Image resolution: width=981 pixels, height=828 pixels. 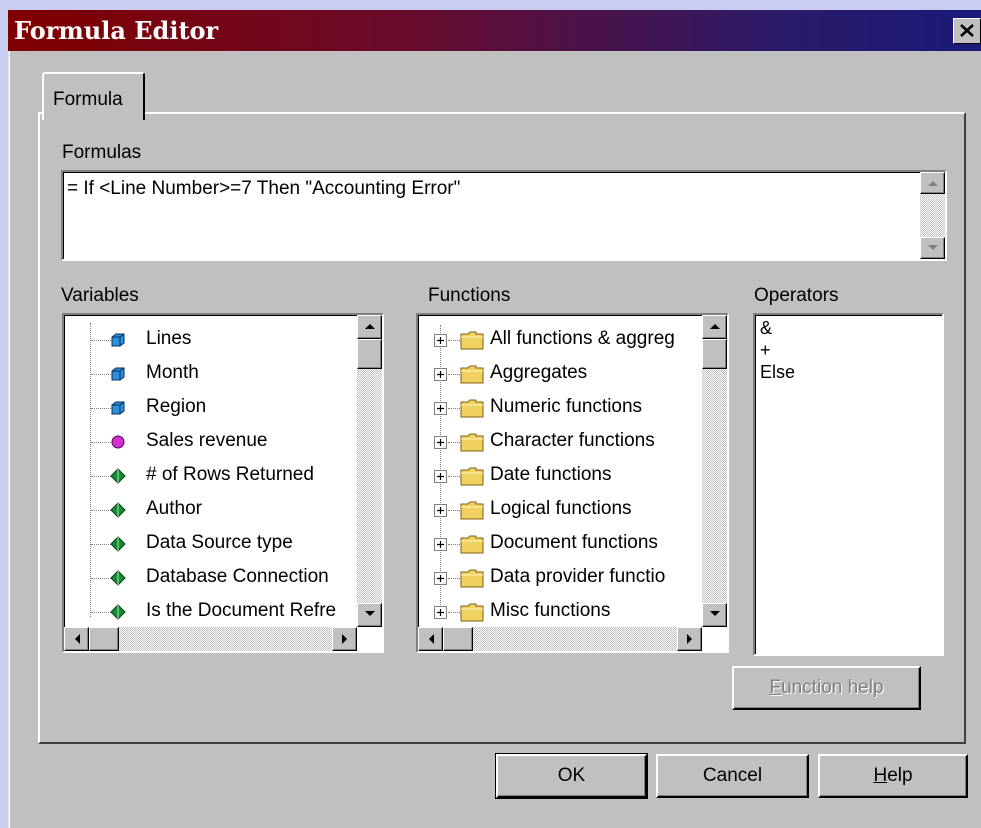 What do you see at coordinates (582, 338) in the screenshot?
I see `function-category-label: All functions & aggreg` at bounding box center [582, 338].